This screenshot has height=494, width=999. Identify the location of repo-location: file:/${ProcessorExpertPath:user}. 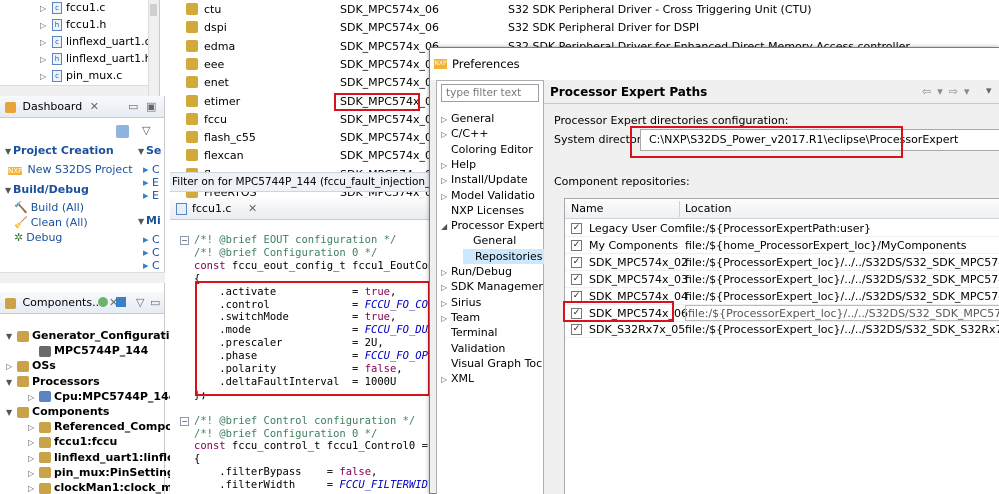
(778, 228).